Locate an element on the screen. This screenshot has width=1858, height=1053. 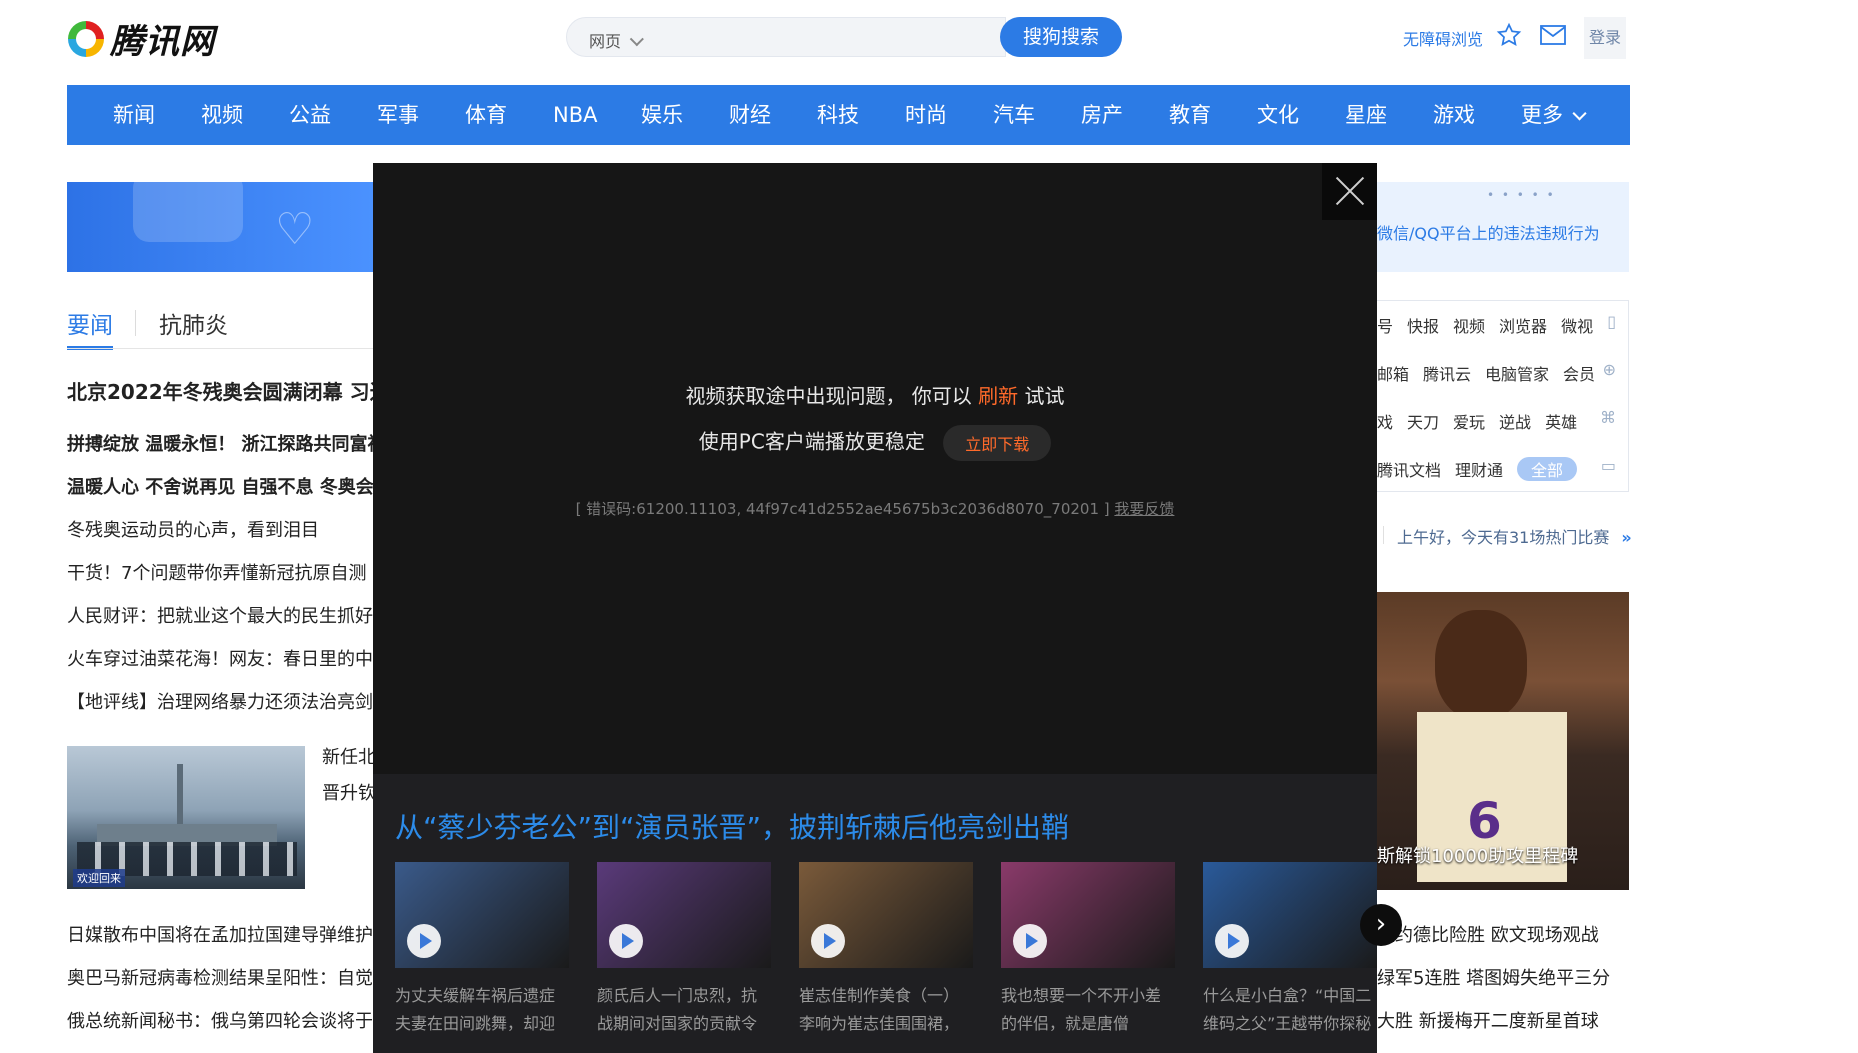
promo-banner-left: ♡ is located at coordinates (221, 227).